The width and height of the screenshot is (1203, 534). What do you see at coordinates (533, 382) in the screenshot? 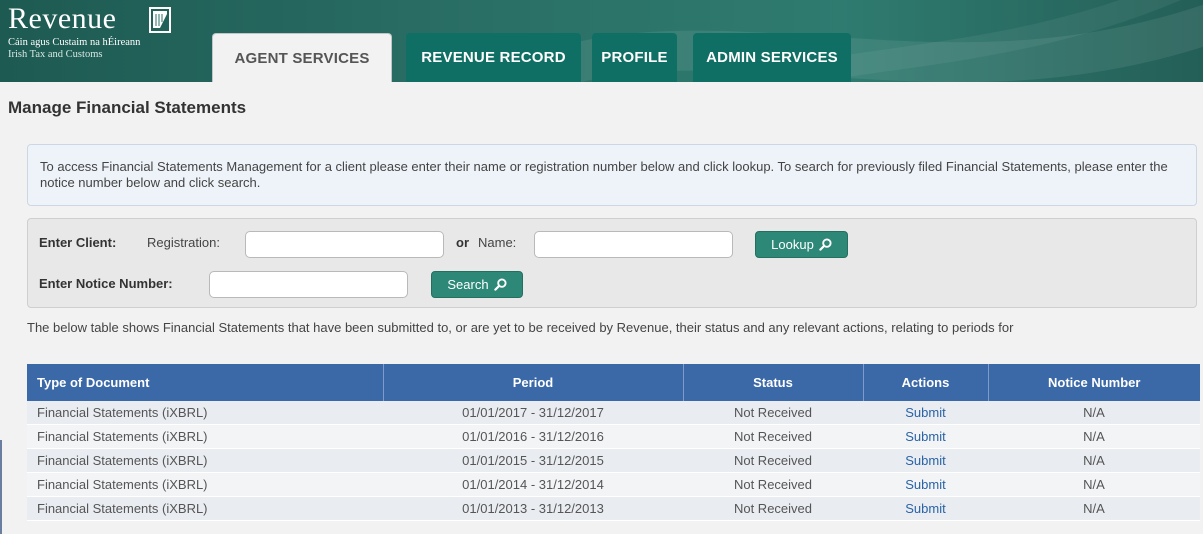
I see `col-period: Period` at bounding box center [533, 382].